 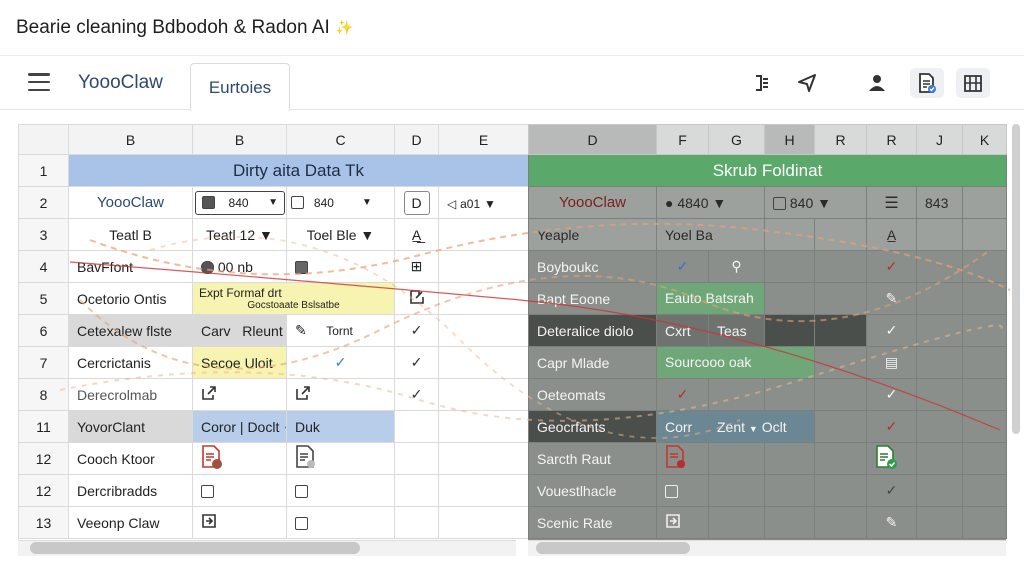 I want to click on person-icon, so click(x=877, y=83).